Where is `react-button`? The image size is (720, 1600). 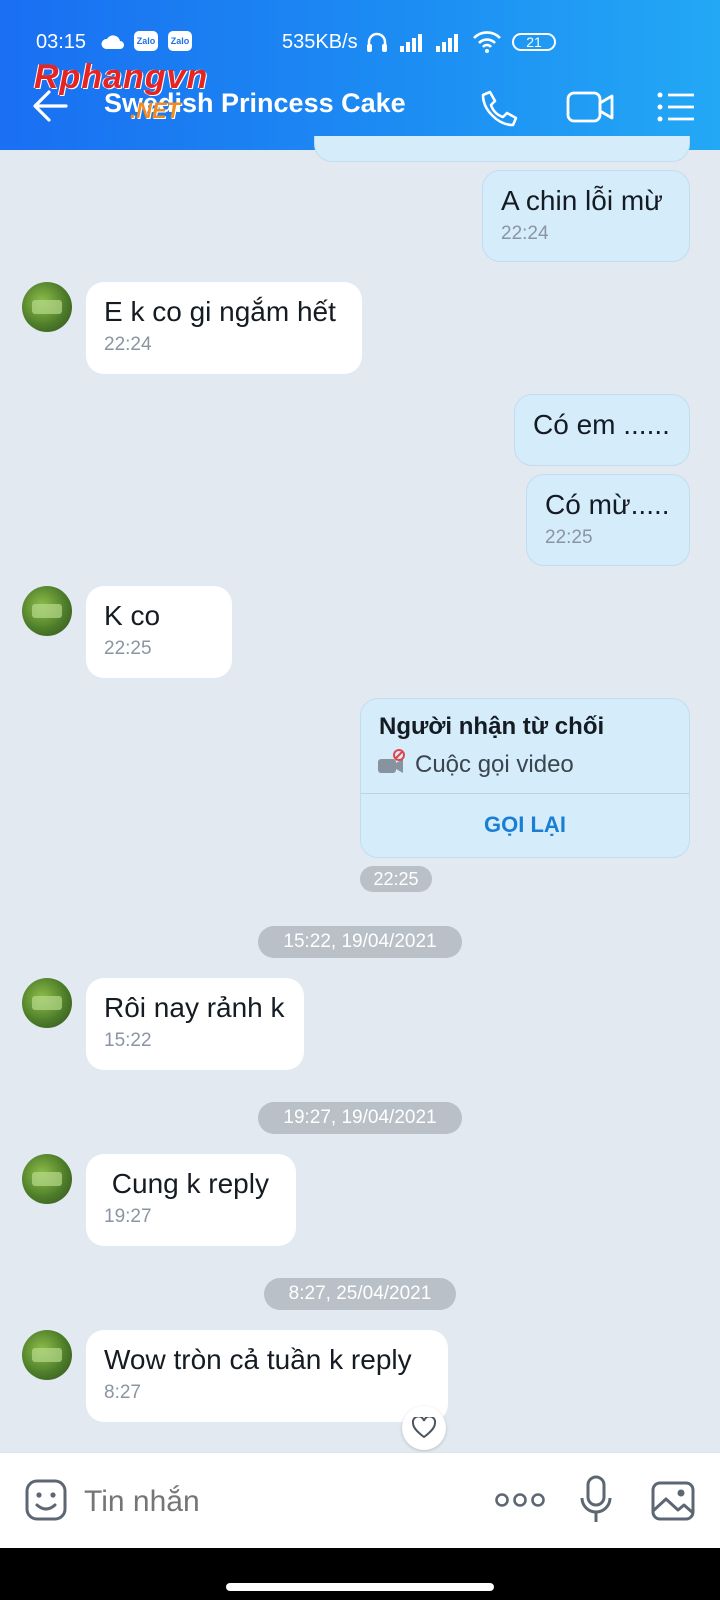
react-button is located at coordinates (424, 1428).